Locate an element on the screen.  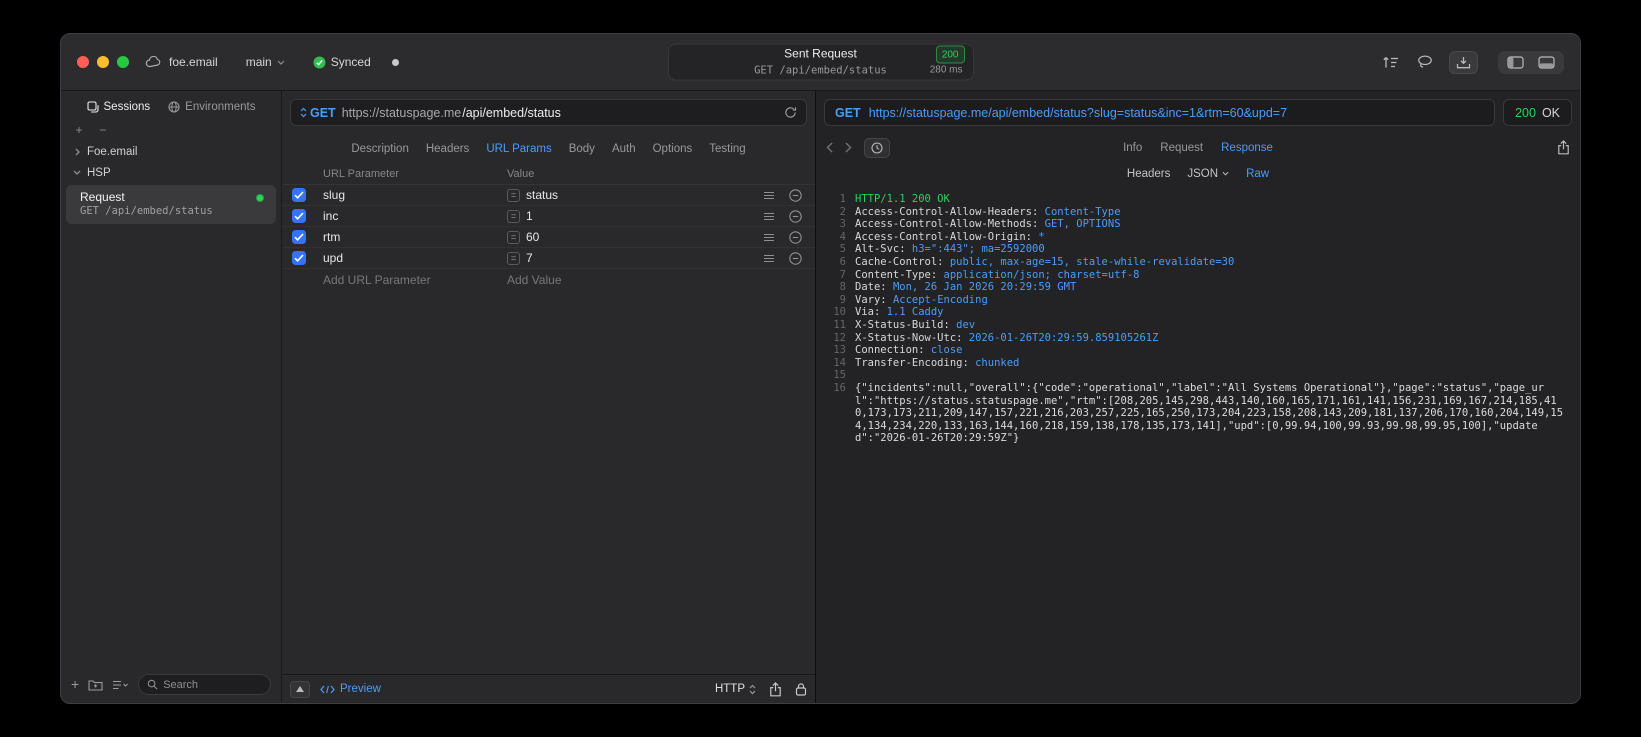
subtab-json: JSON is located at coordinates (1208, 174).